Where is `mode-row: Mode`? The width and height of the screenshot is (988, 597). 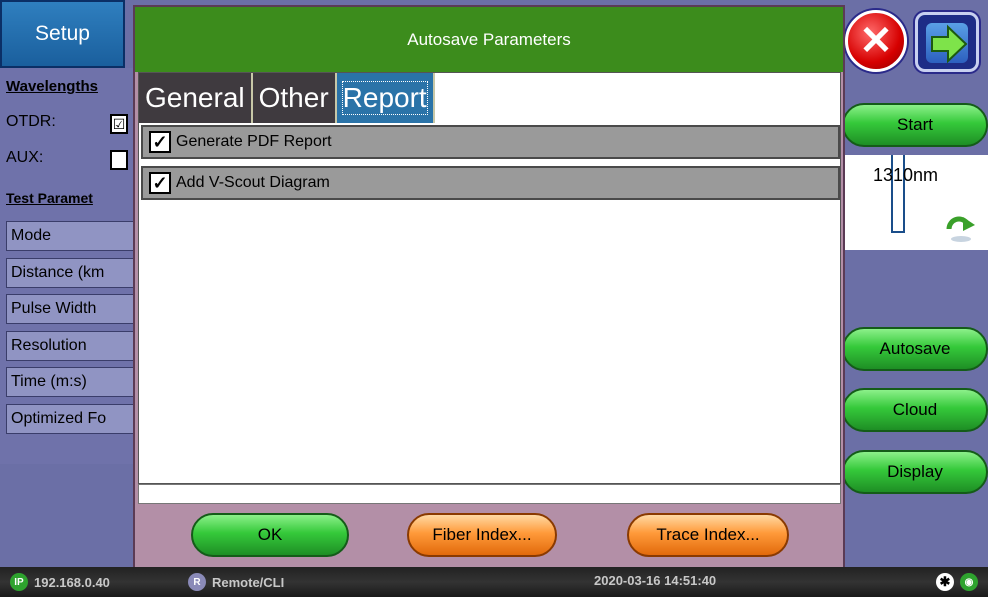 mode-row: Mode is located at coordinates (70, 236).